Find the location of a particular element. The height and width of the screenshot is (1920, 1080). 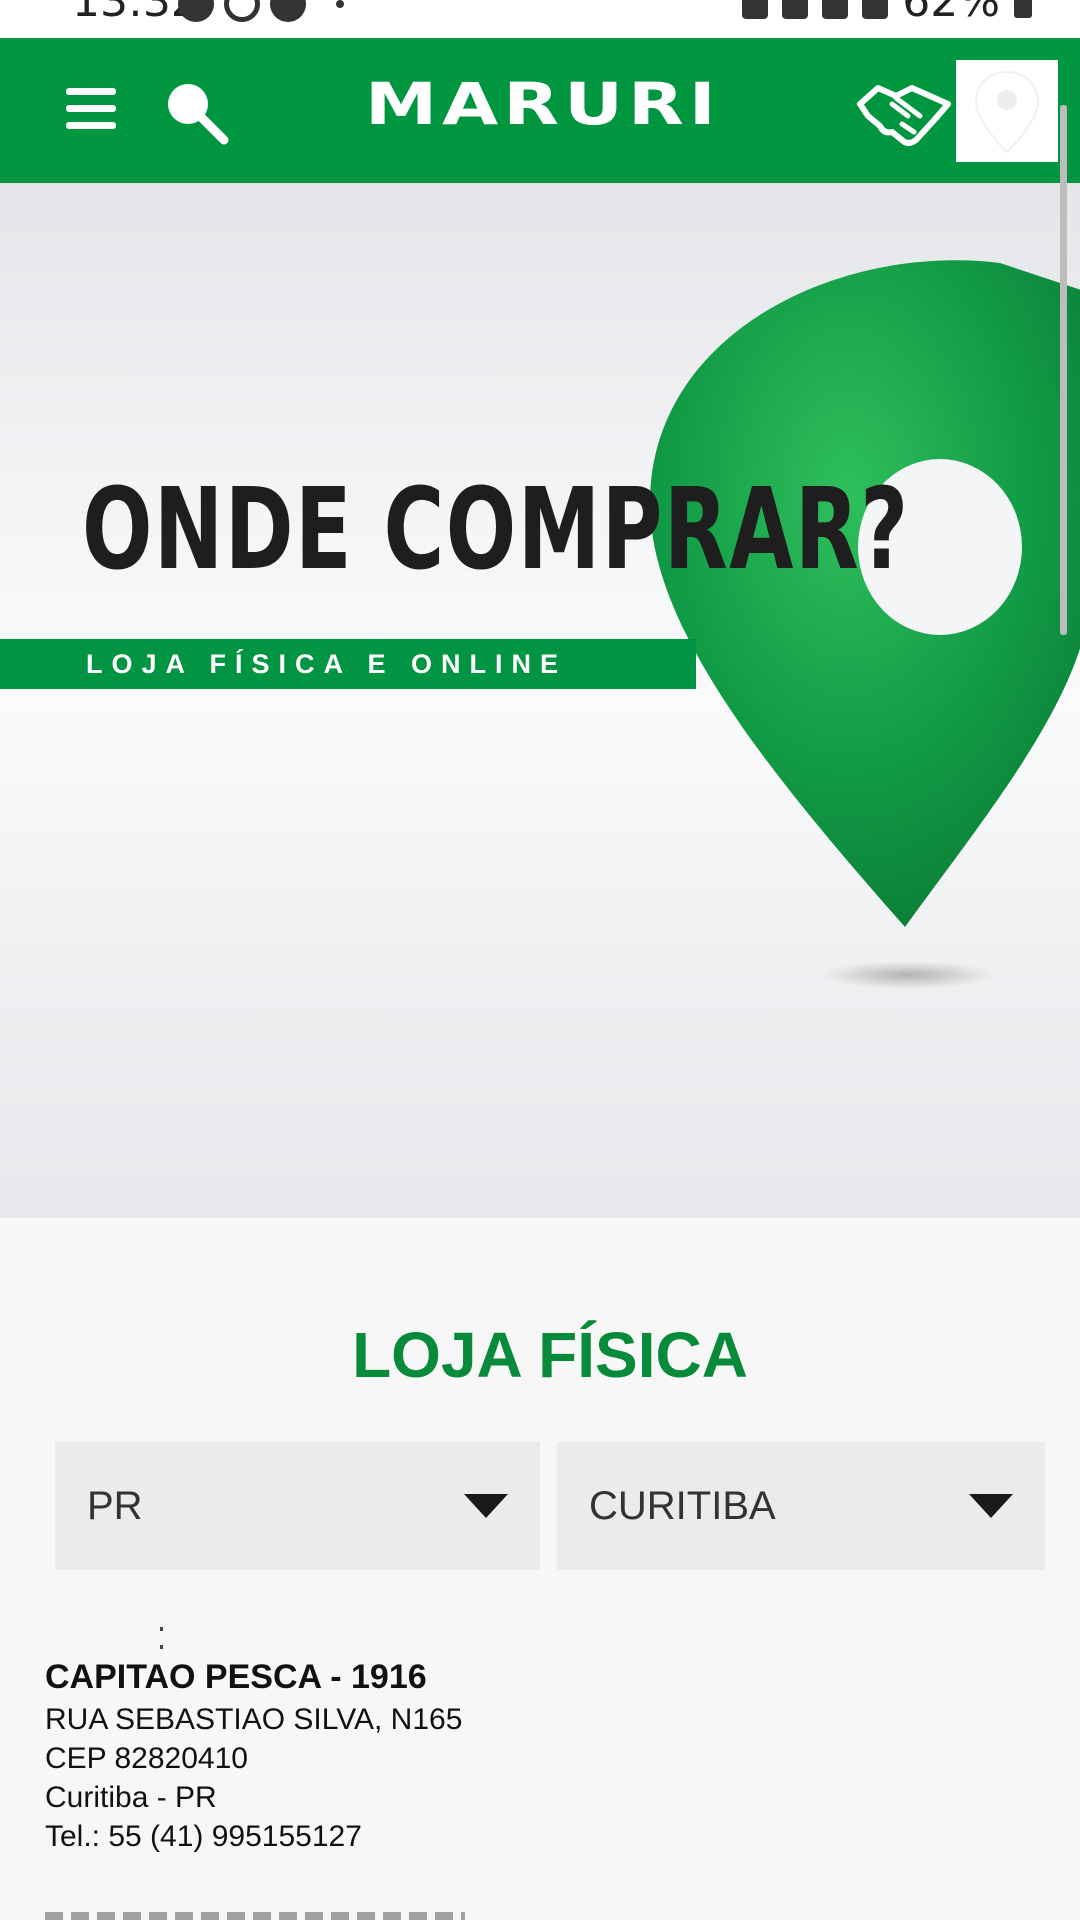

site-header: MARURI is located at coordinates (540, 110).